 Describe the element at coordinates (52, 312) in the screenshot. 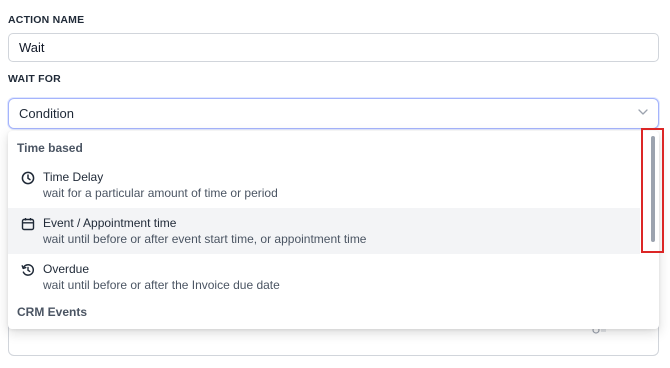

I see `group-header-crm-events: CRM Events` at that location.